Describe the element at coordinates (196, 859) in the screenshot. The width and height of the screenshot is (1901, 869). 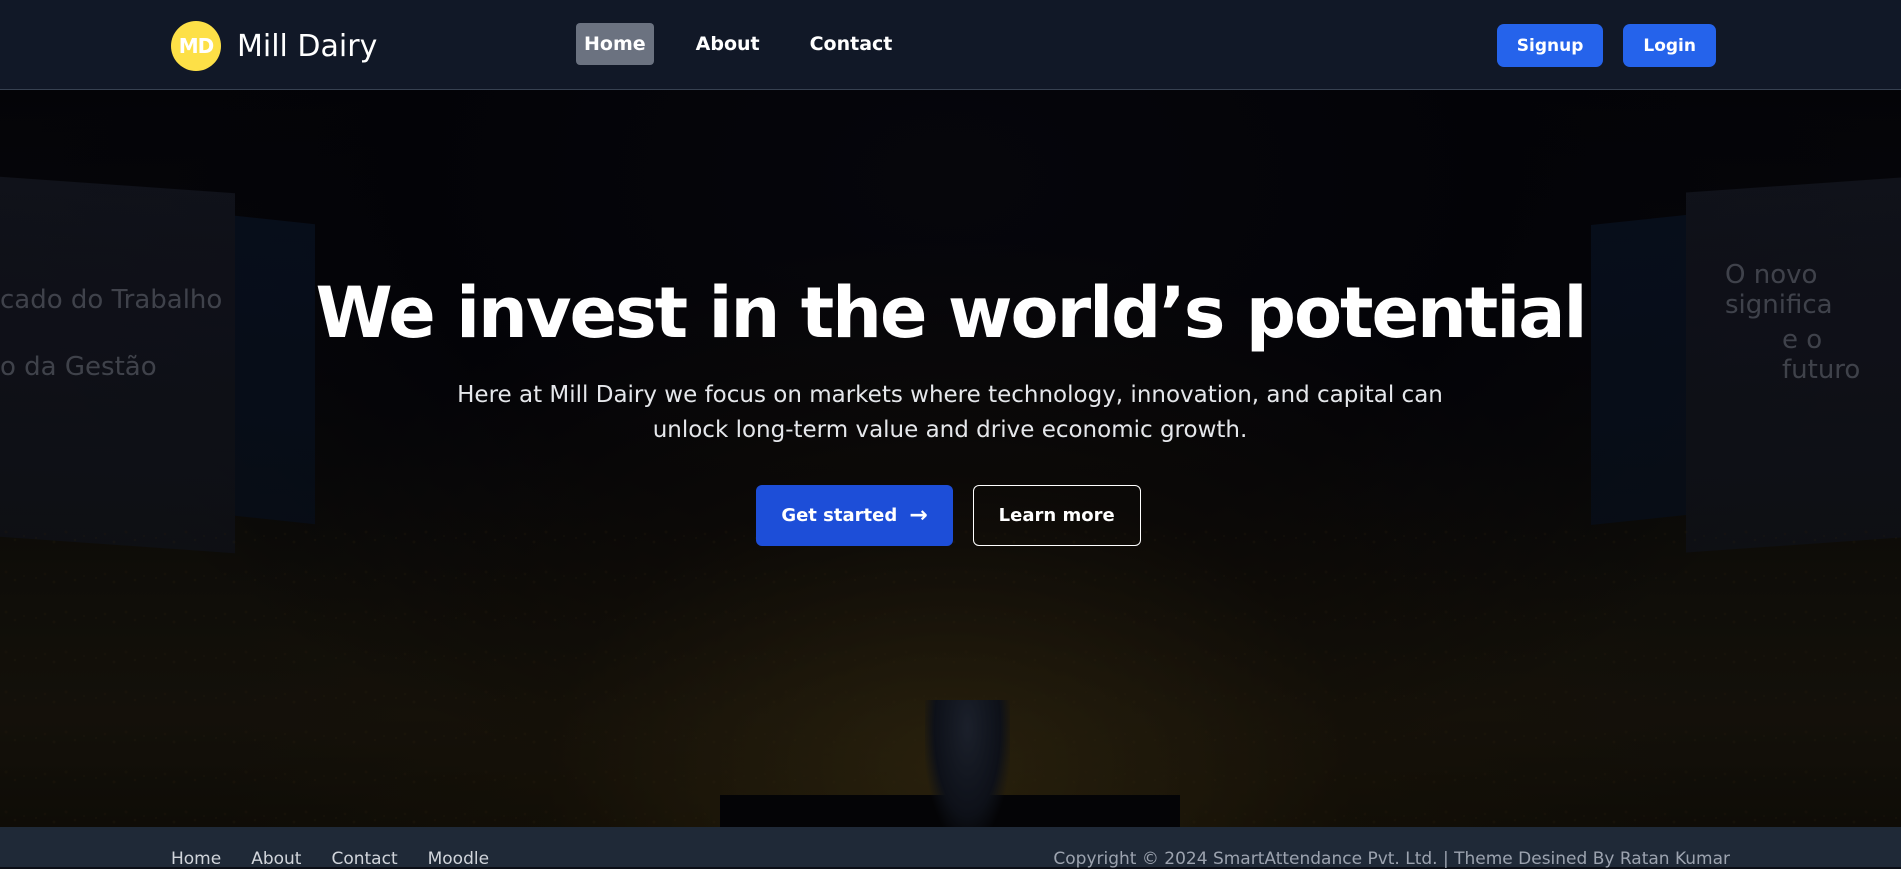
I see `footer-link-home: Home` at that location.